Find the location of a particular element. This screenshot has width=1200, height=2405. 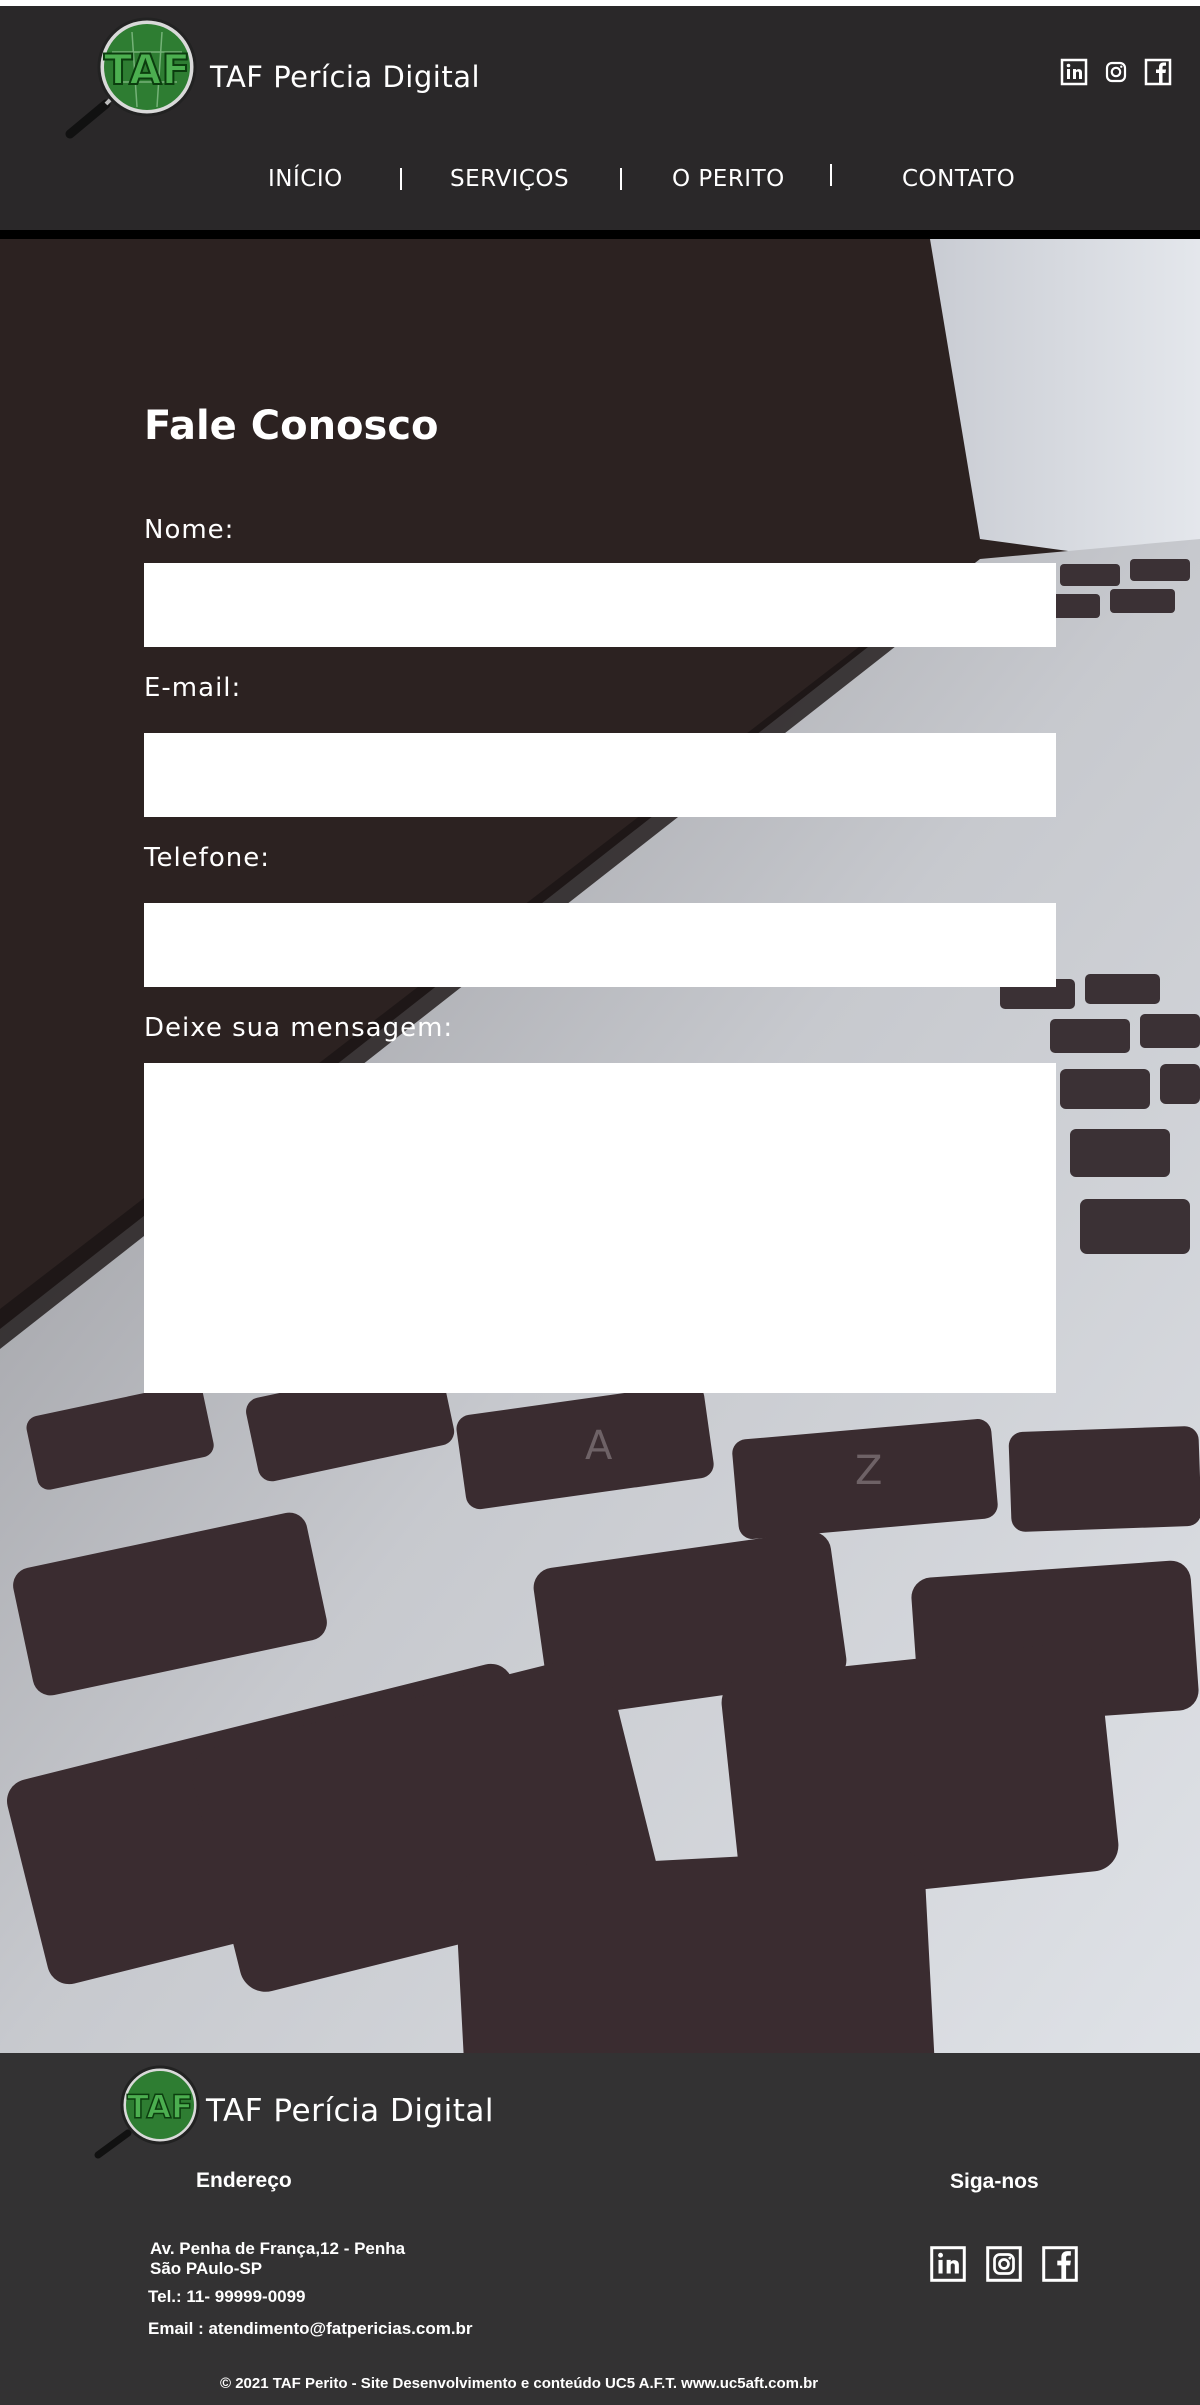

phone-label: Telefone: is located at coordinates (207, 858).